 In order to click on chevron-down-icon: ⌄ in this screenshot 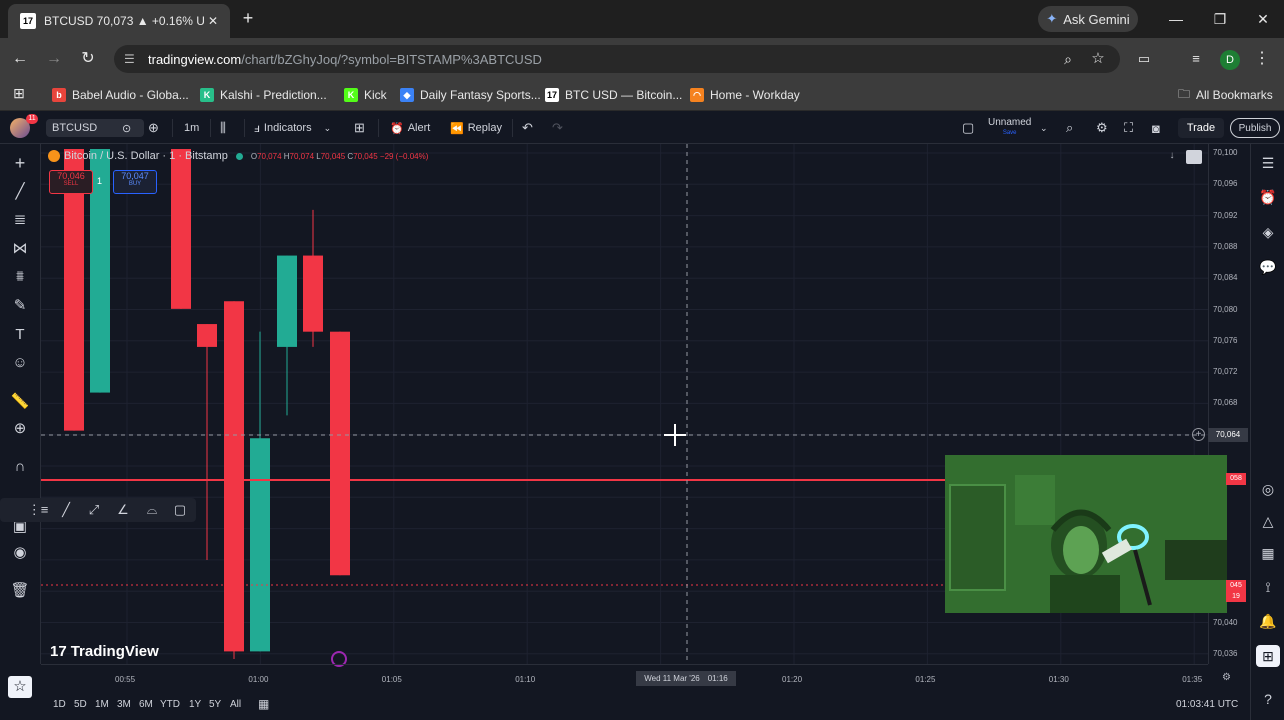, I will do `click(1044, 128)`.